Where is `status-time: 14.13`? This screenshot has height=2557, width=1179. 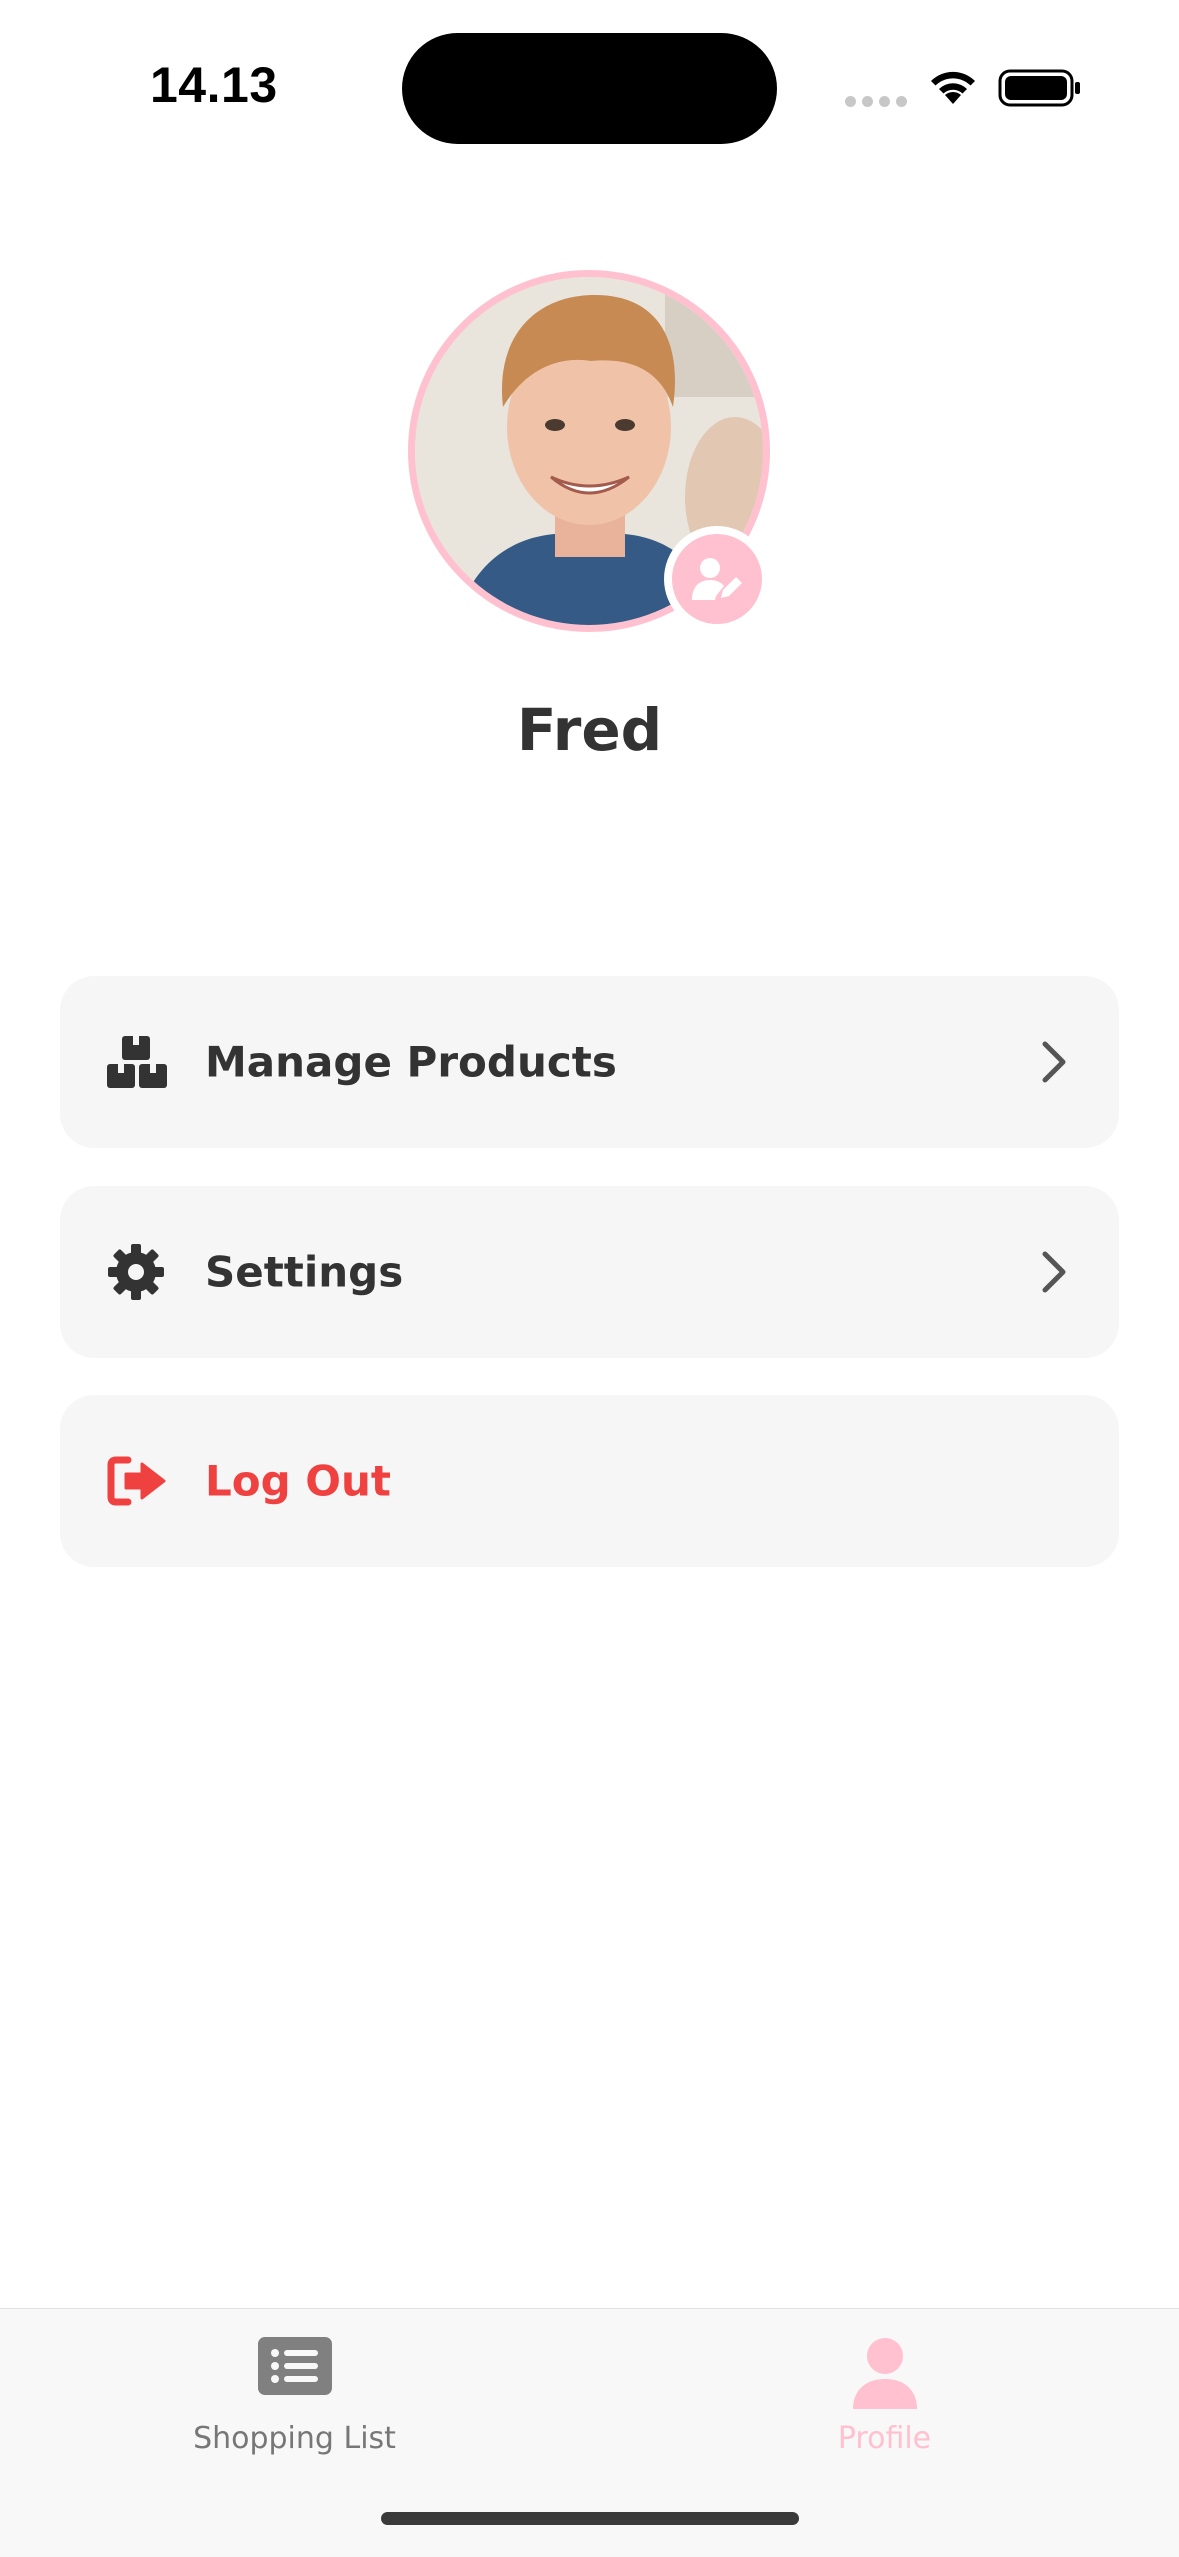
status-time: 14.13 is located at coordinates (214, 85).